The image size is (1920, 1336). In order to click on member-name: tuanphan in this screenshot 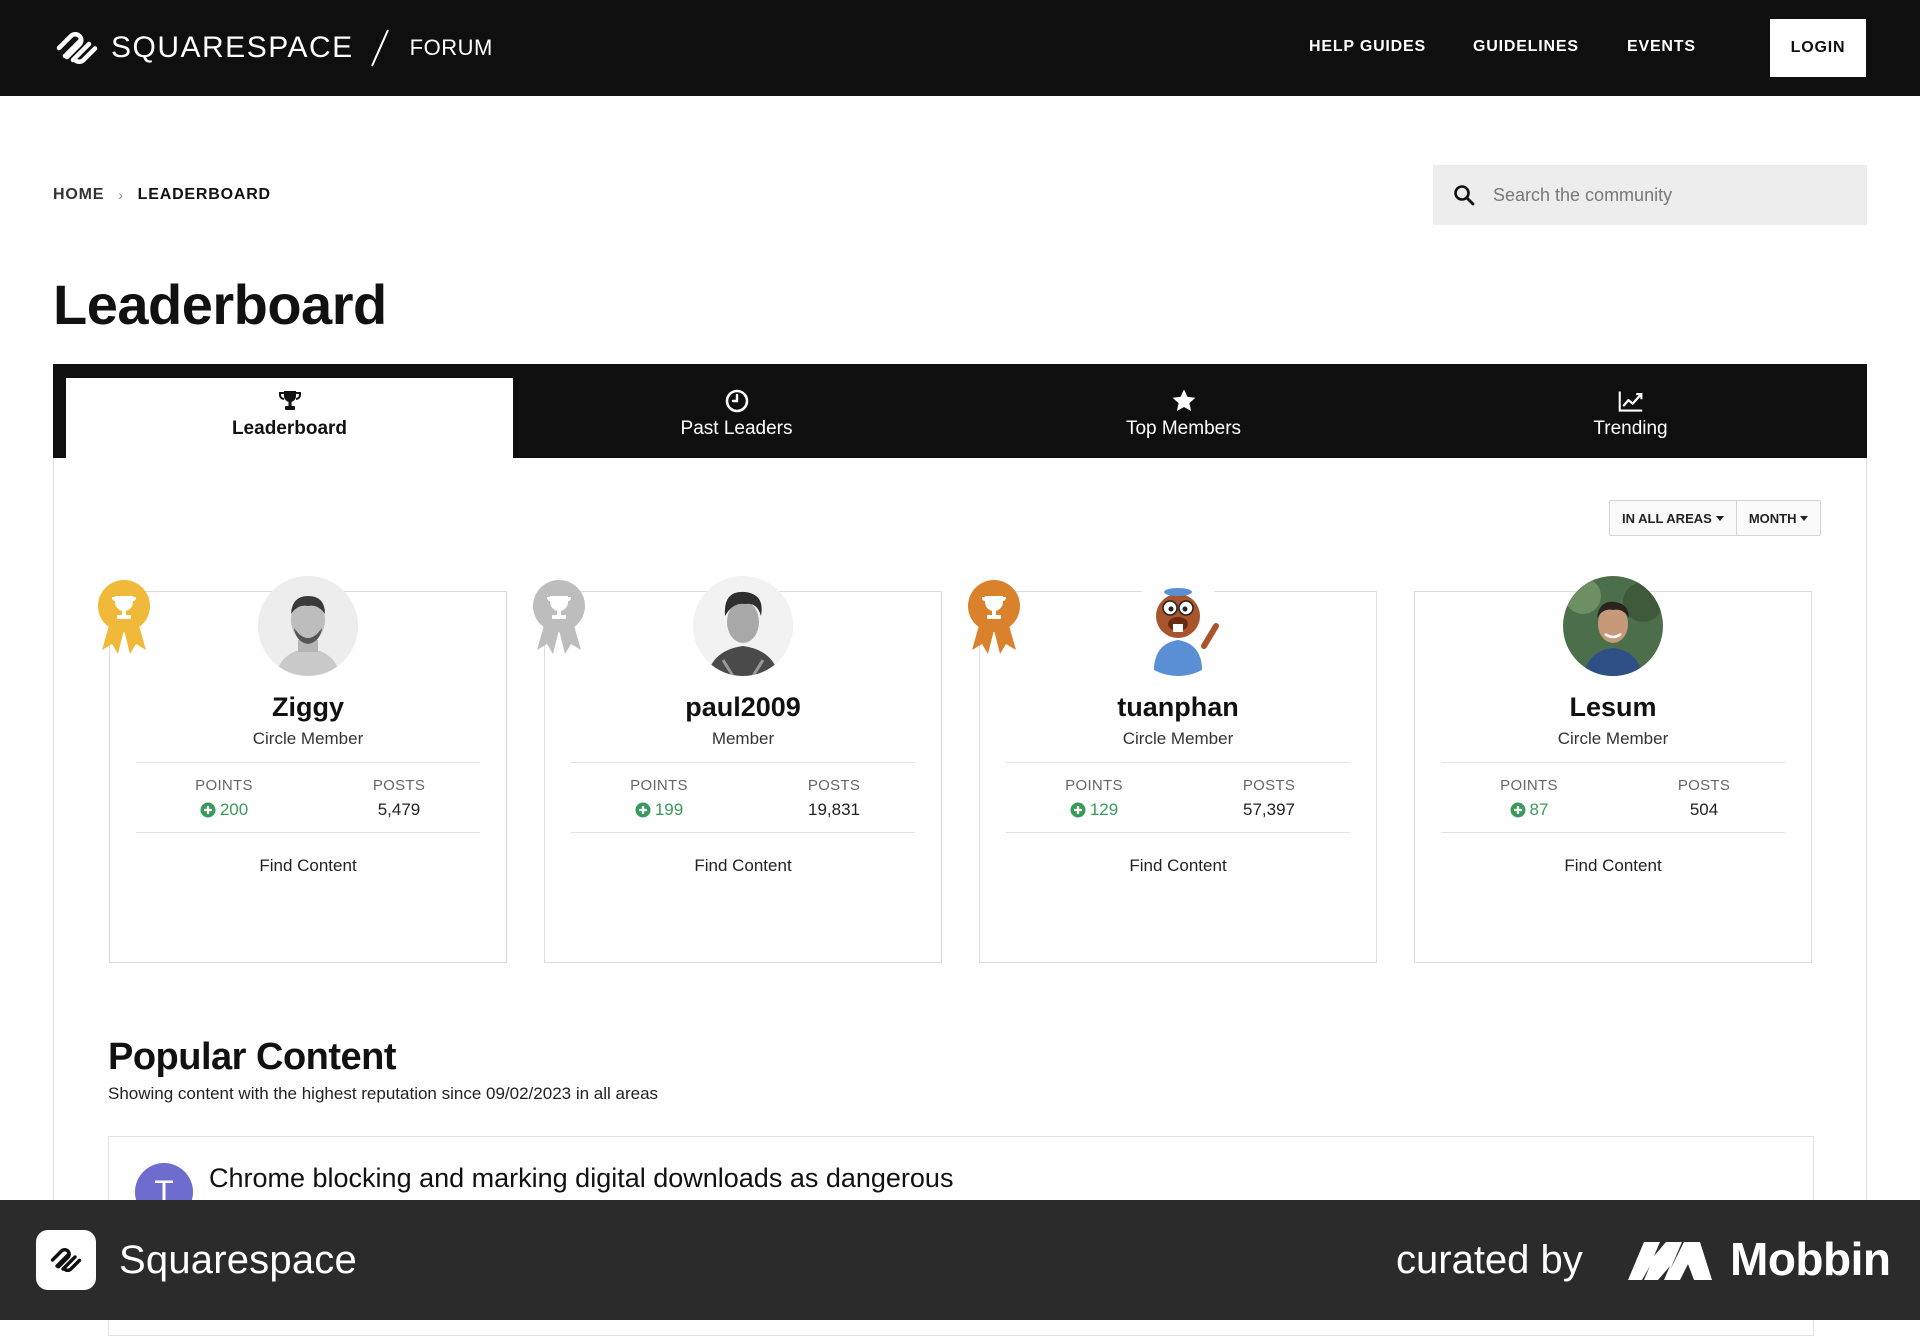, I will do `click(1178, 707)`.